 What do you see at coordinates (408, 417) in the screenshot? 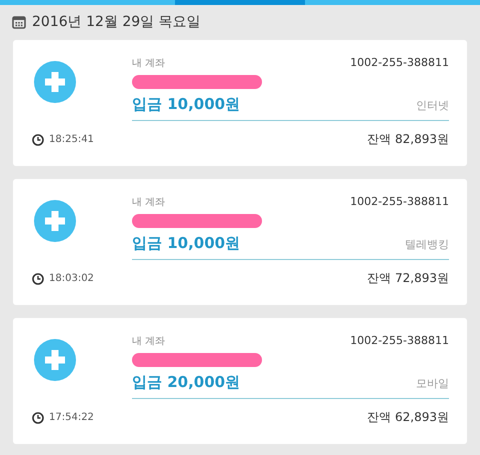
I see `balance: 잔액 62,893원` at bounding box center [408, 417].